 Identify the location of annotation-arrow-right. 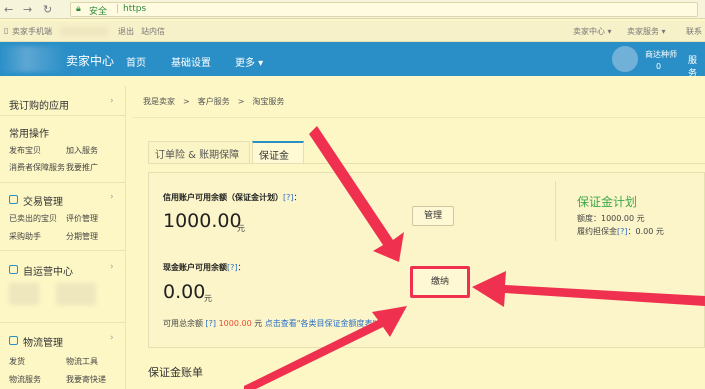
(588, 289).